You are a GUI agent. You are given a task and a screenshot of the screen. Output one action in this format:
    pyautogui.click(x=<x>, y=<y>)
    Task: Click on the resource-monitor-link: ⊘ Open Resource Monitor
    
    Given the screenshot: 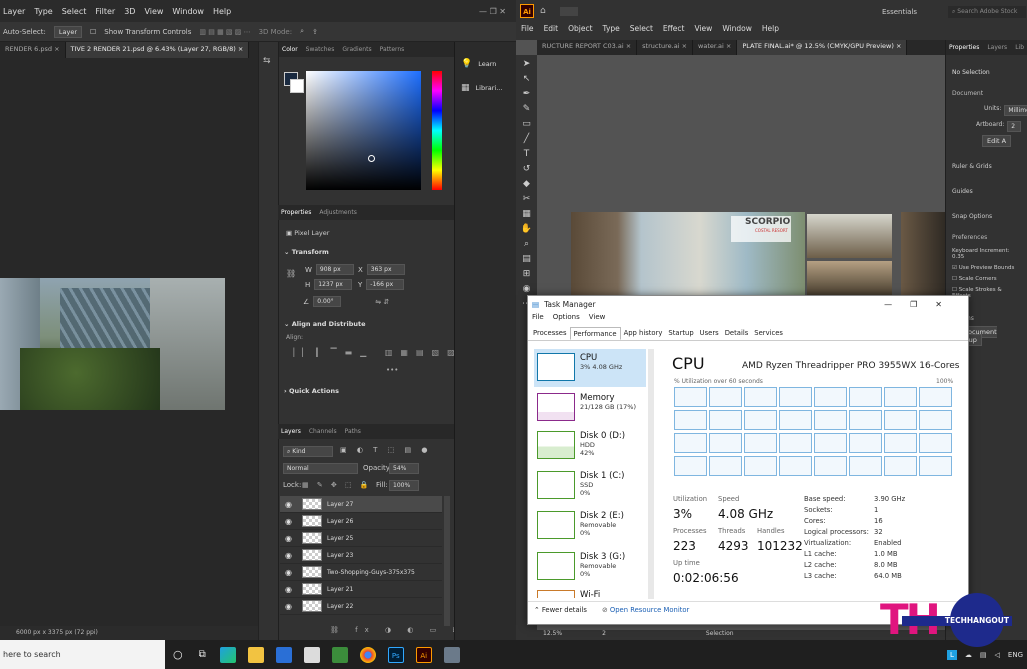 What is the action you would take?
    pyautogui.click(x=645, y=610)
    